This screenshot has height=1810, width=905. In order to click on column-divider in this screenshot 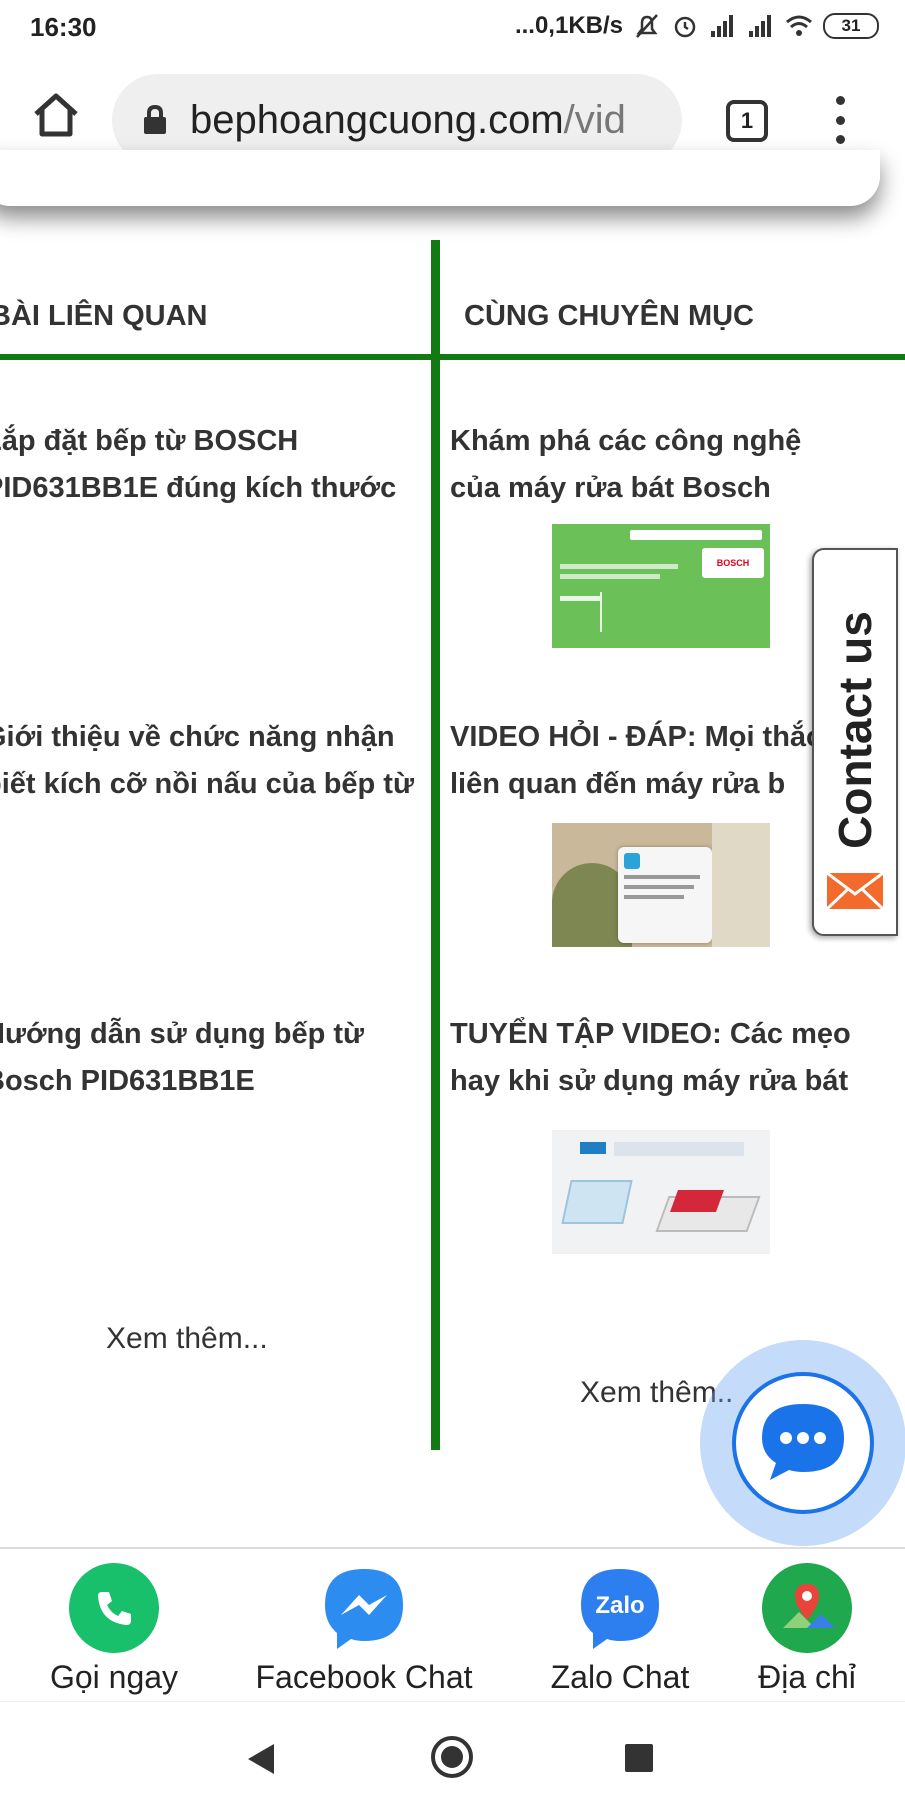, I will do `click(435, 845)`.